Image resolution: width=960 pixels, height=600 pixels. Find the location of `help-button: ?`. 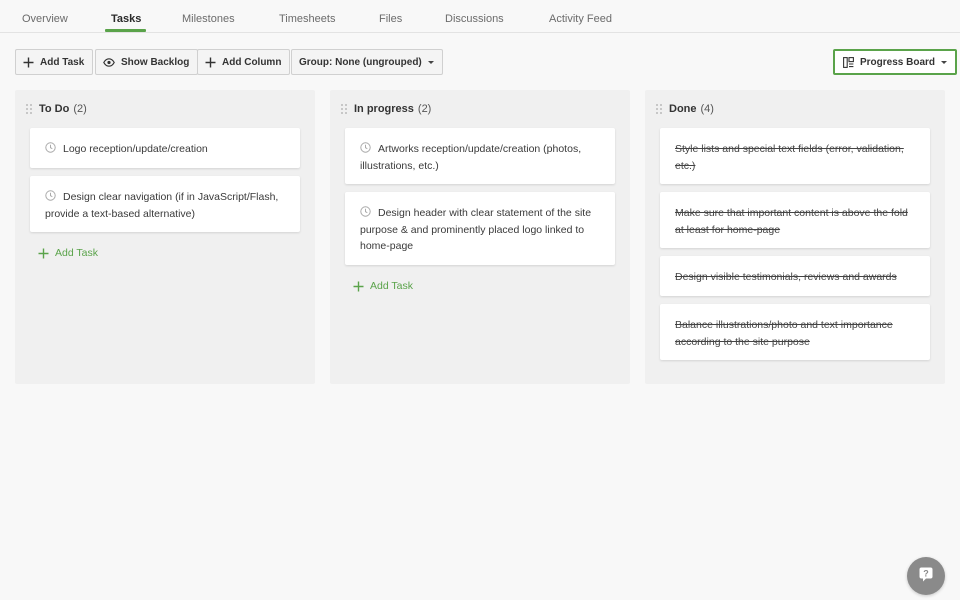

help-button: ? is located at coordinates (926, 576).